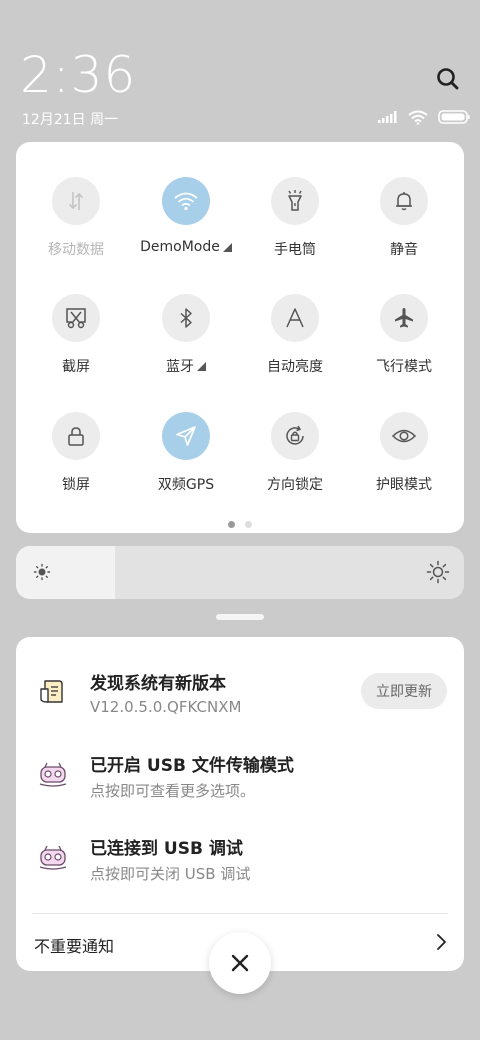  I want to click on rotation-lock-icon, so click(295, 435).